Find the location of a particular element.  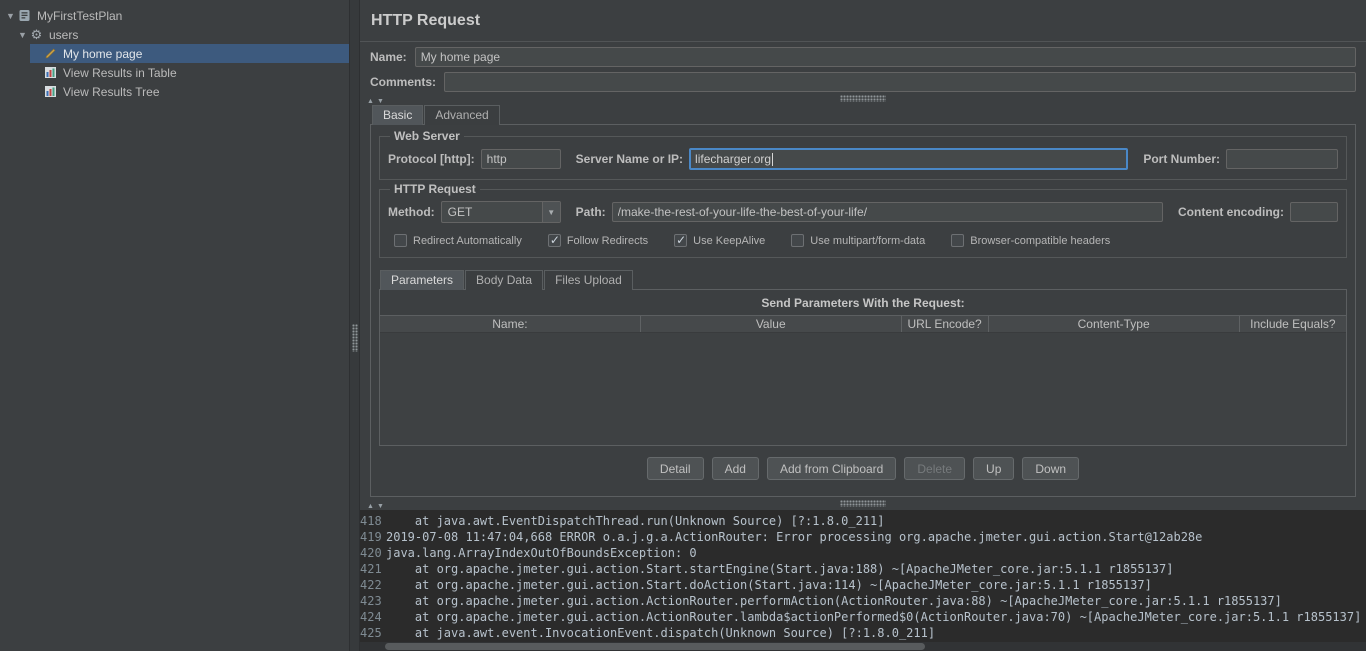

log-line-number: 418 is located at coordinates (371, 521).